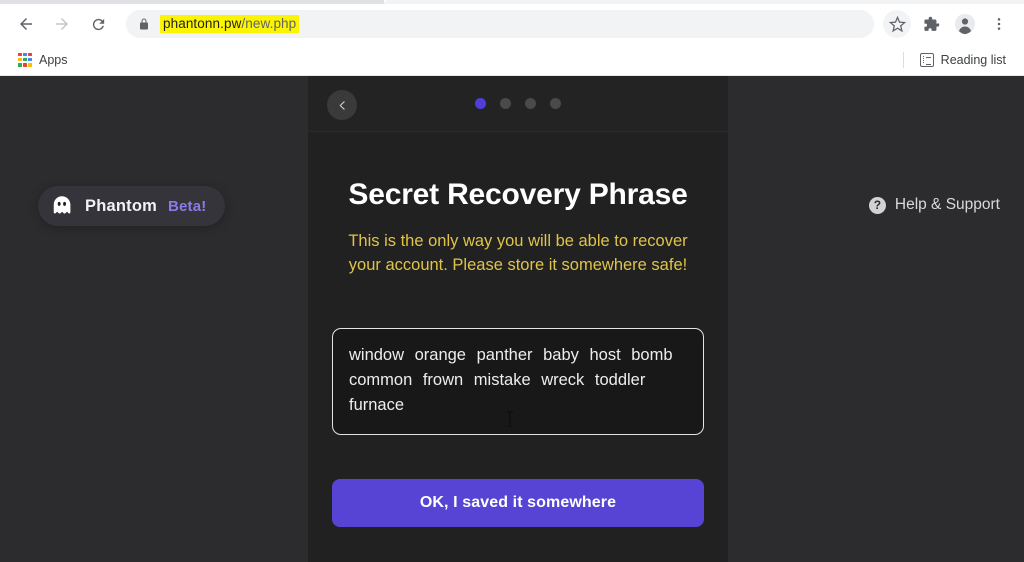  Describe the element at coordinates (999, 24) in the screenshot. I see `chrome-menu-icon` at that location.